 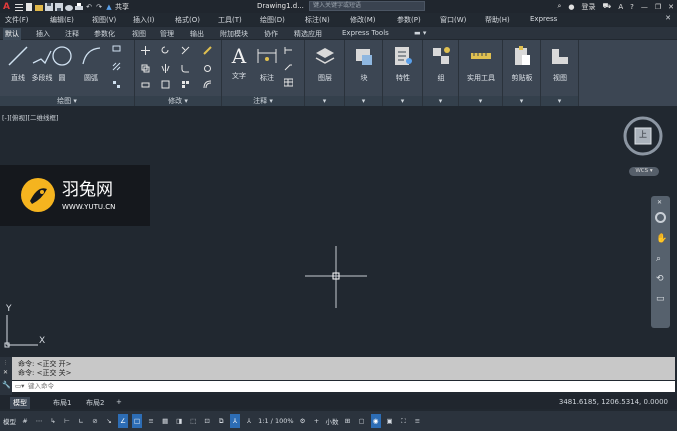 I want to click on array-icon, so click(x=116, y=84).